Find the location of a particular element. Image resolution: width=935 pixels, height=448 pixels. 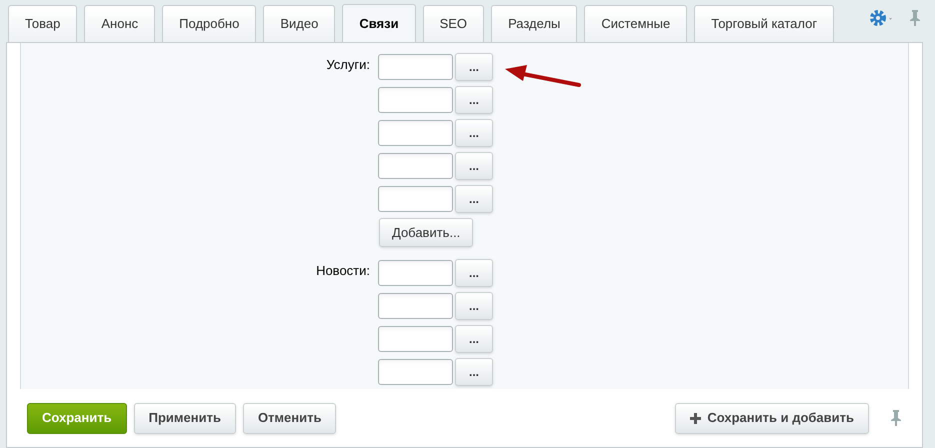

plus-icon is located at coordinates (696, 418).